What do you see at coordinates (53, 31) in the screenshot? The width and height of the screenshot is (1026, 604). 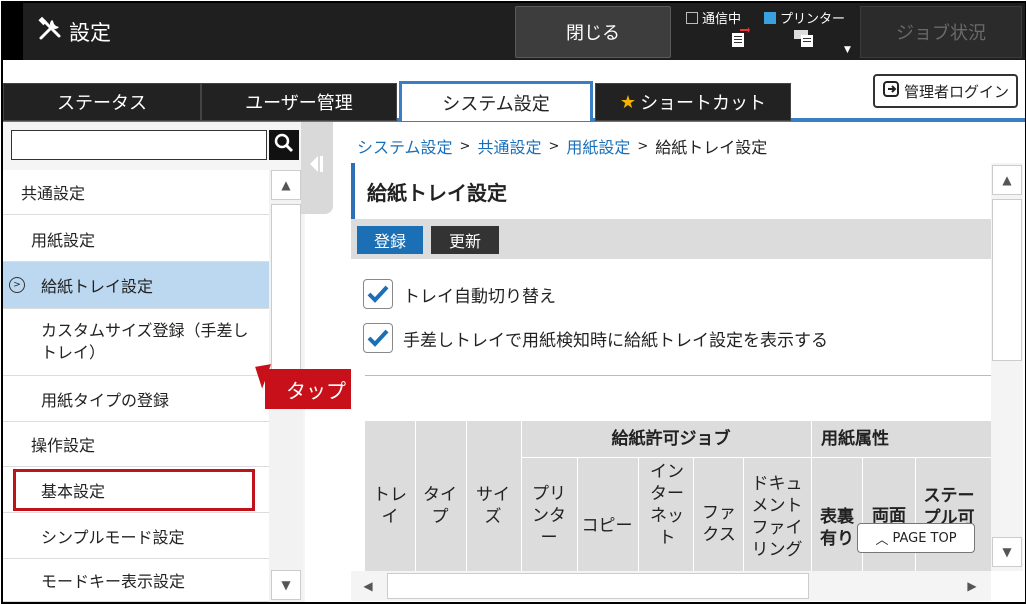 I see `settings-tools-icon` at bounding box center [53, 31].